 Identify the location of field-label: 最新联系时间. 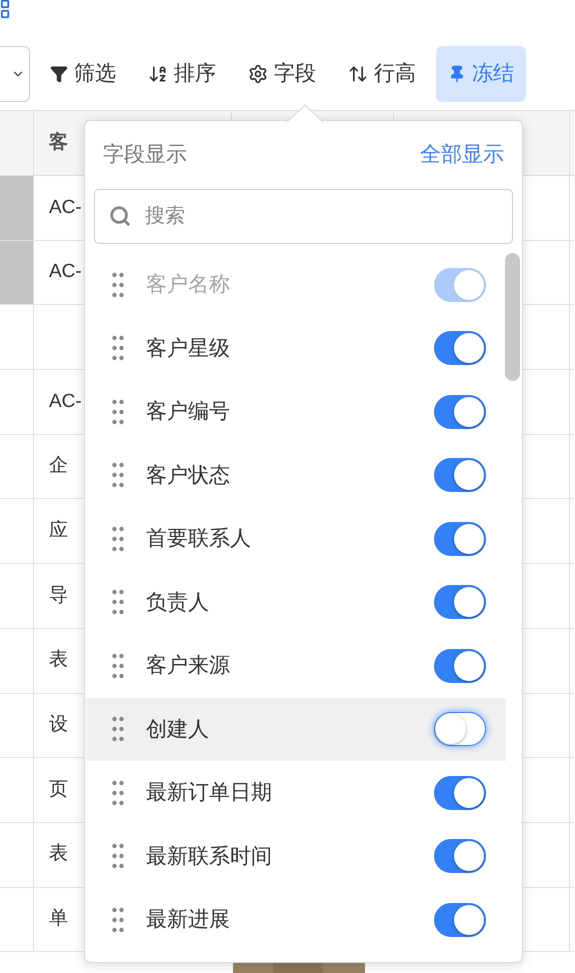
(209, 857).